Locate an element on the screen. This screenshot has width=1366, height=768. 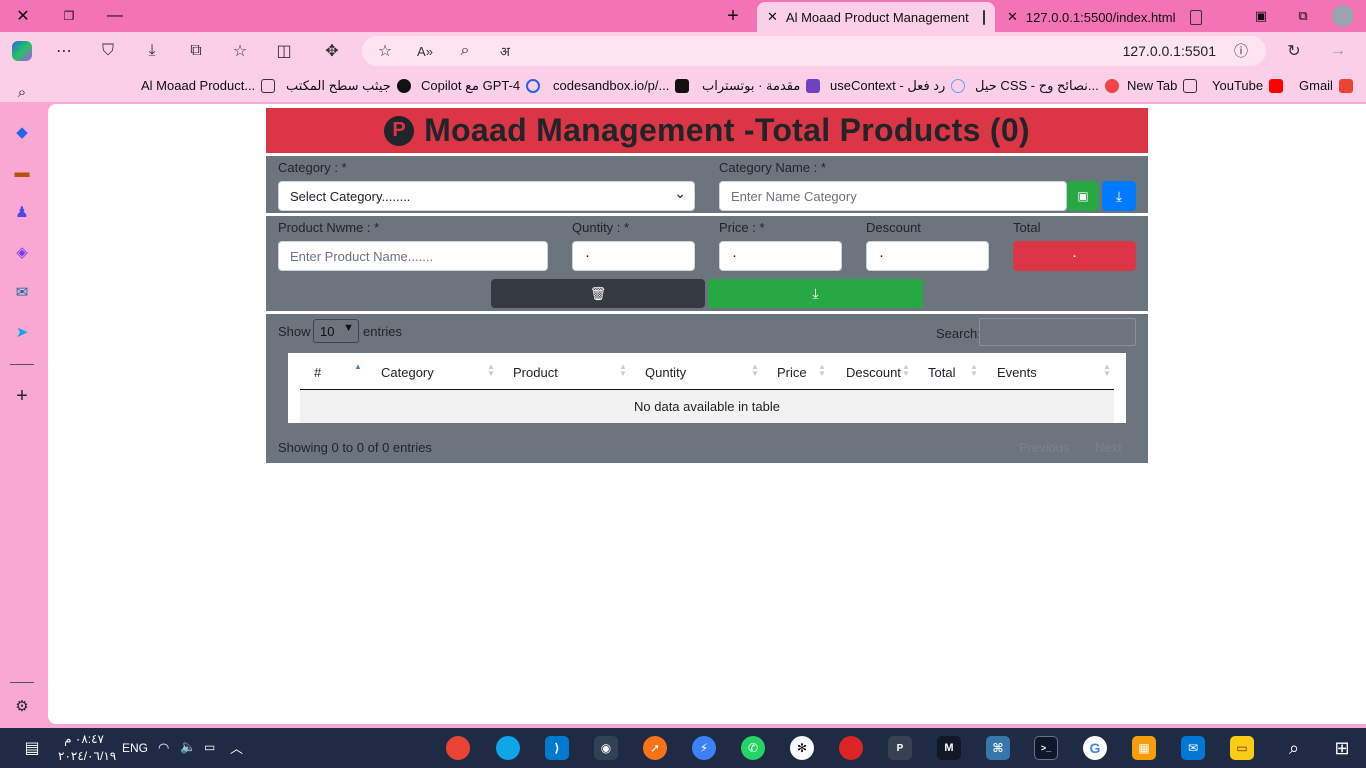
column-header-total: Total is located at coordinates (941, 372).